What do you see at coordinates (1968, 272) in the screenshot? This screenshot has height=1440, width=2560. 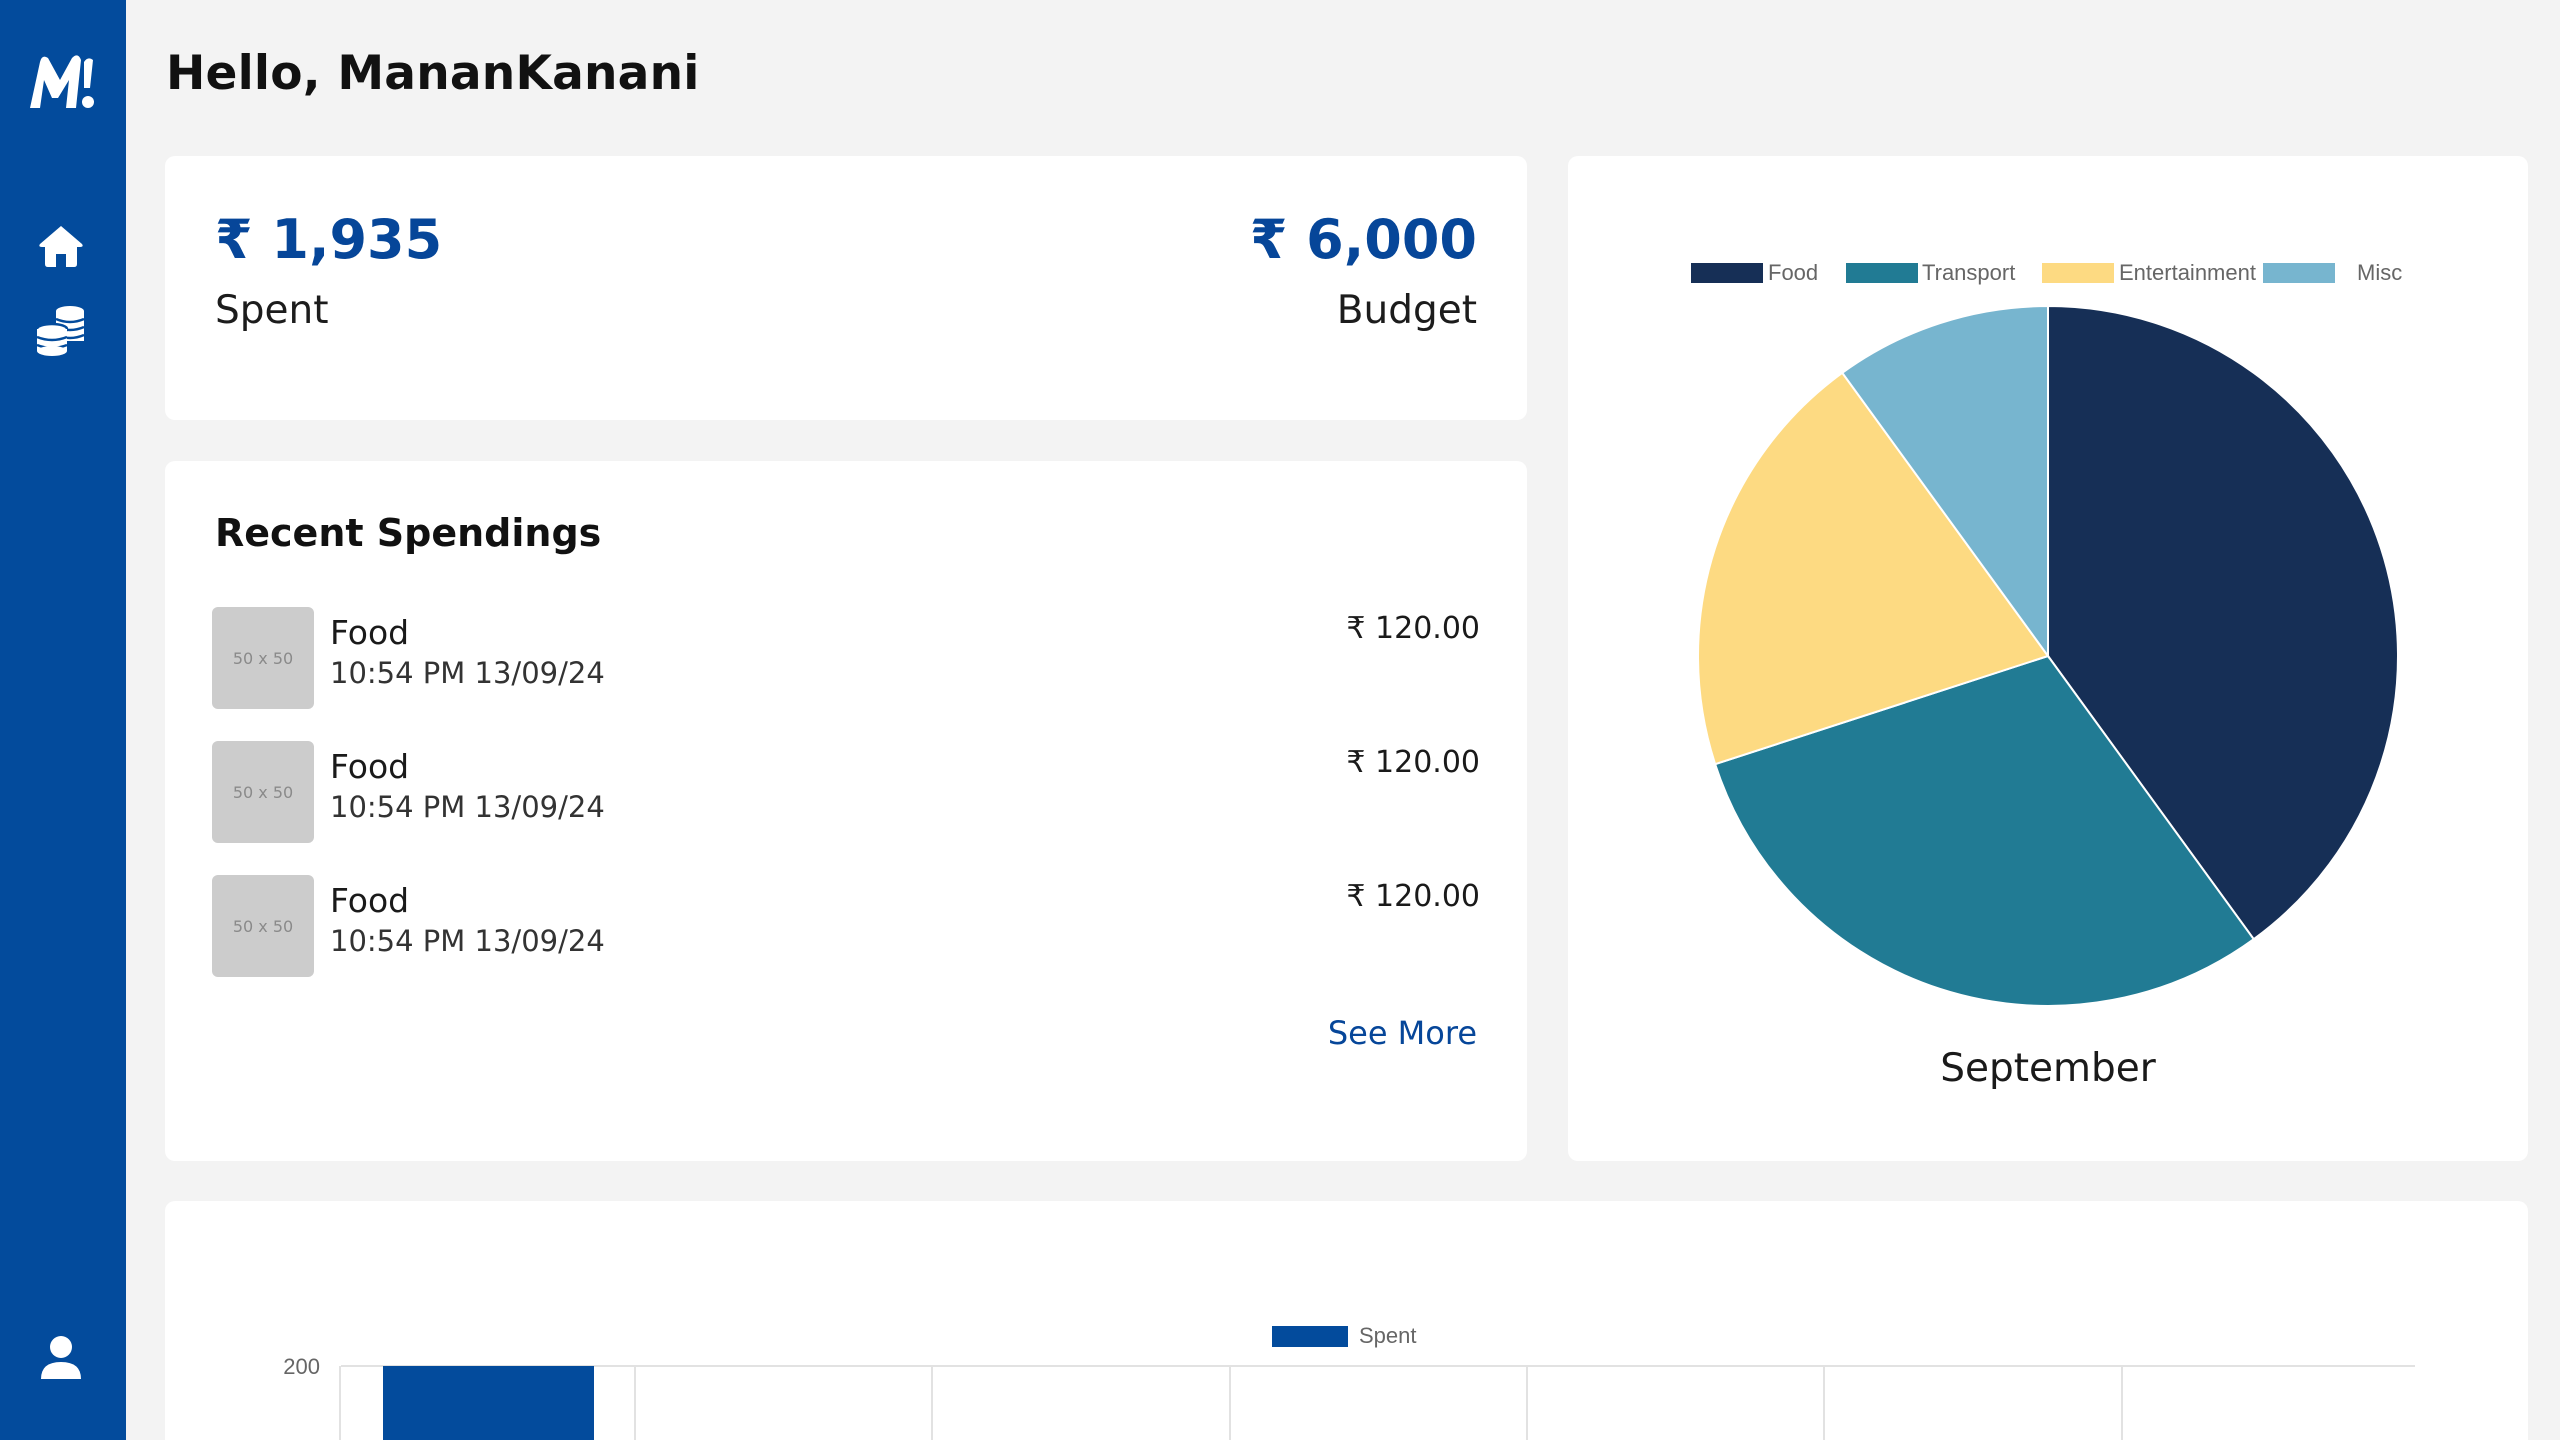 I see `legend-label-transport: Transport` at bounding box center [1968, 272].